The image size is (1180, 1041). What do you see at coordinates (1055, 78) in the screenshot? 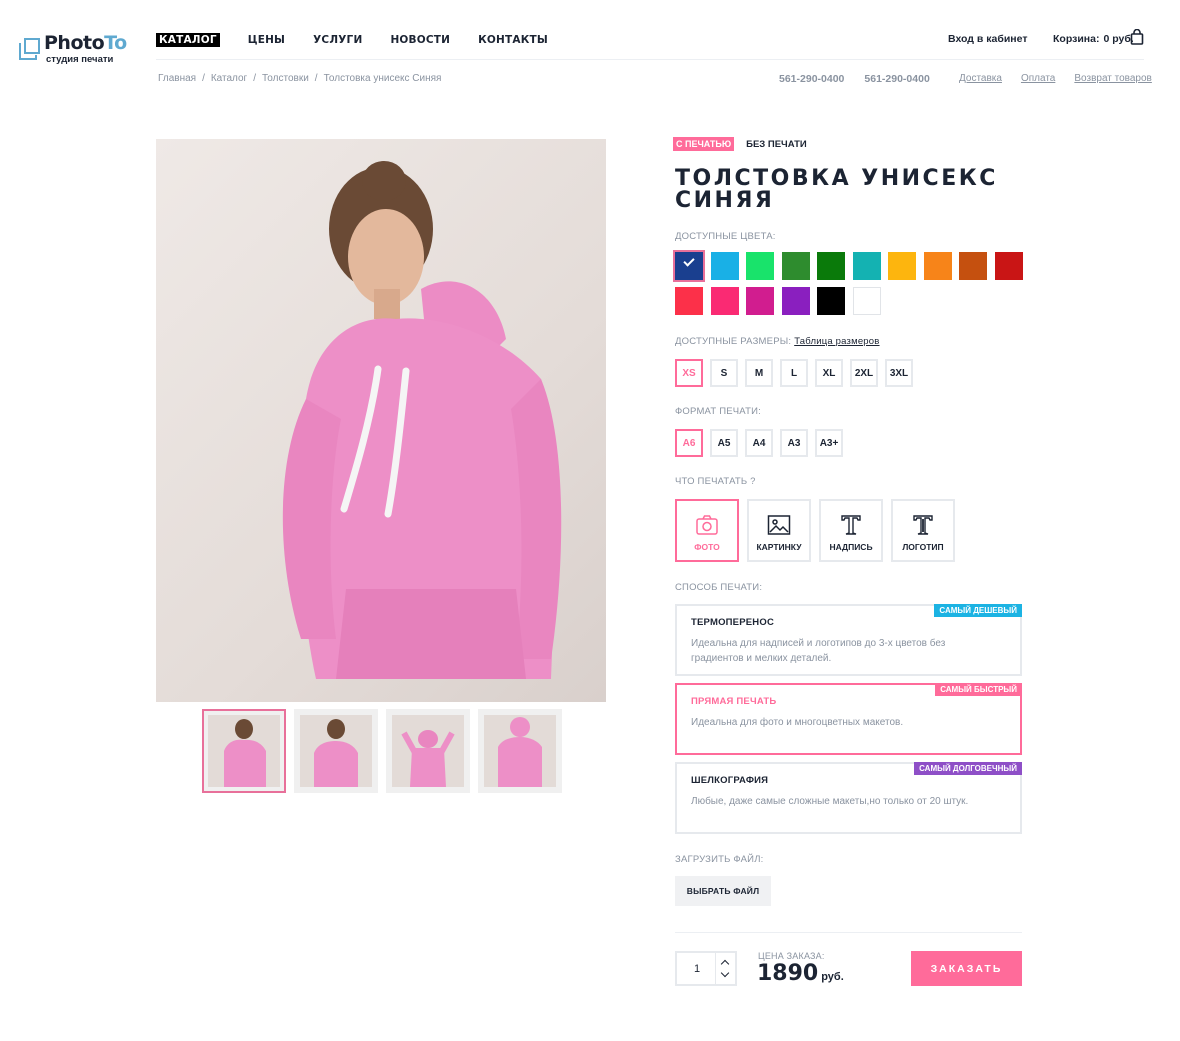
I see `info-links: Доставка Оплата Возврат товаров` at bounding box center [1055, 78].